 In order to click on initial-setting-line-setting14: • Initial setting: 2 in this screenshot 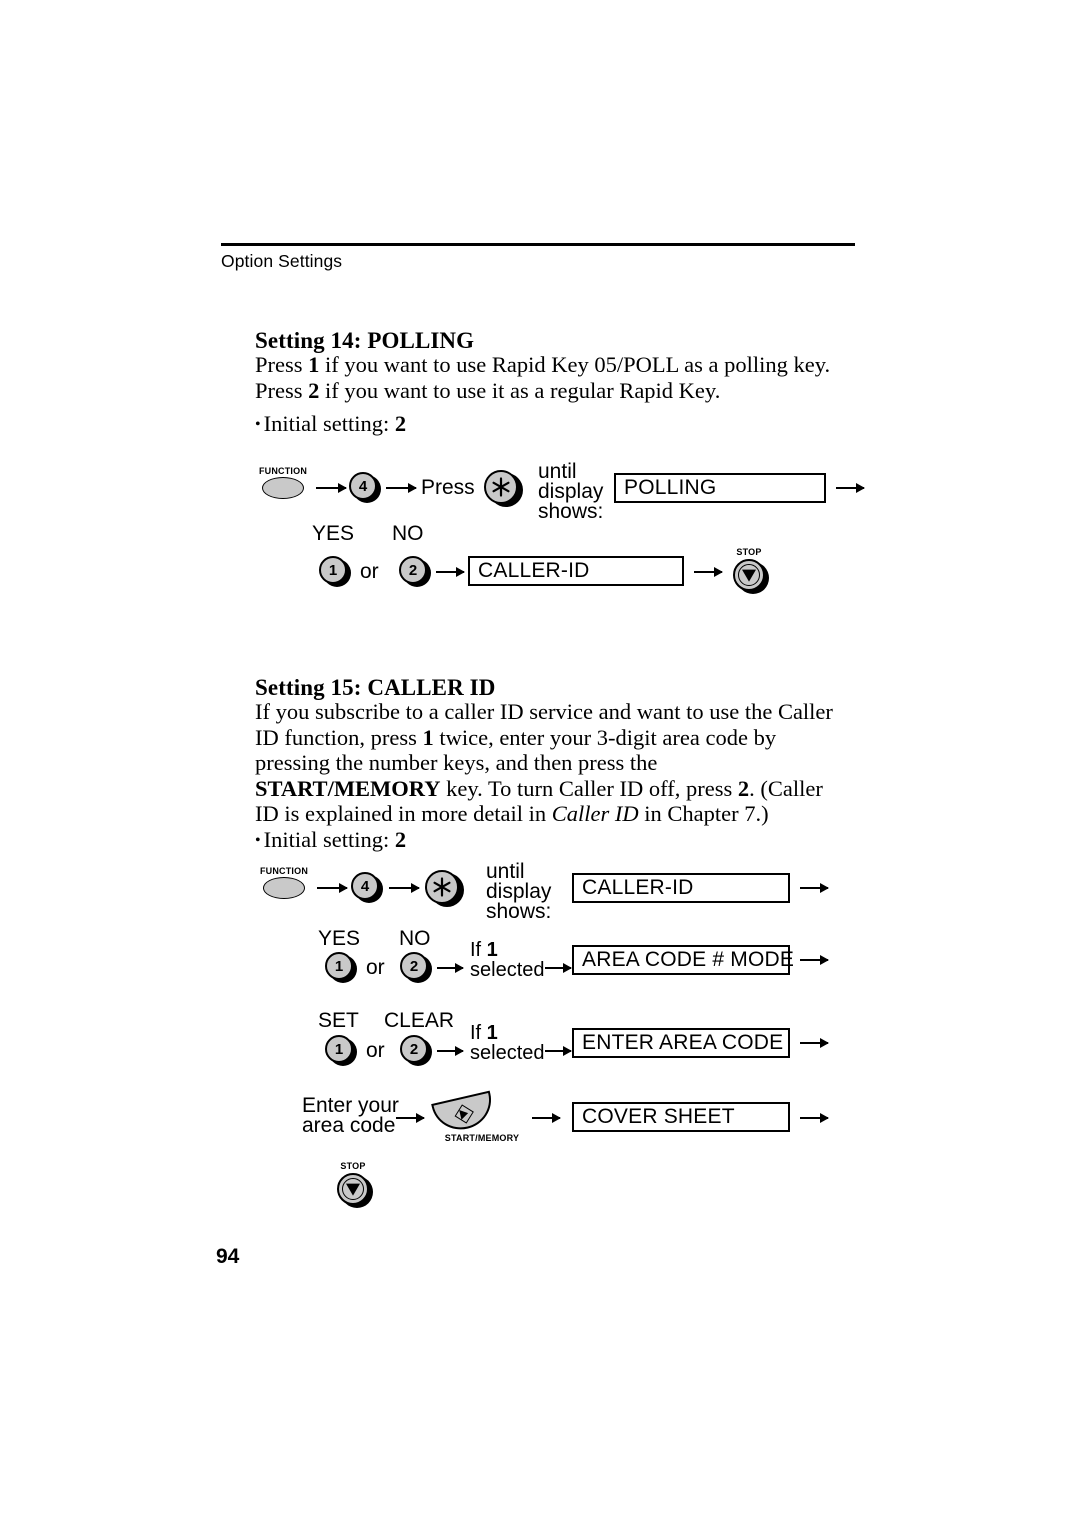, I will do `click(330, 424)`.